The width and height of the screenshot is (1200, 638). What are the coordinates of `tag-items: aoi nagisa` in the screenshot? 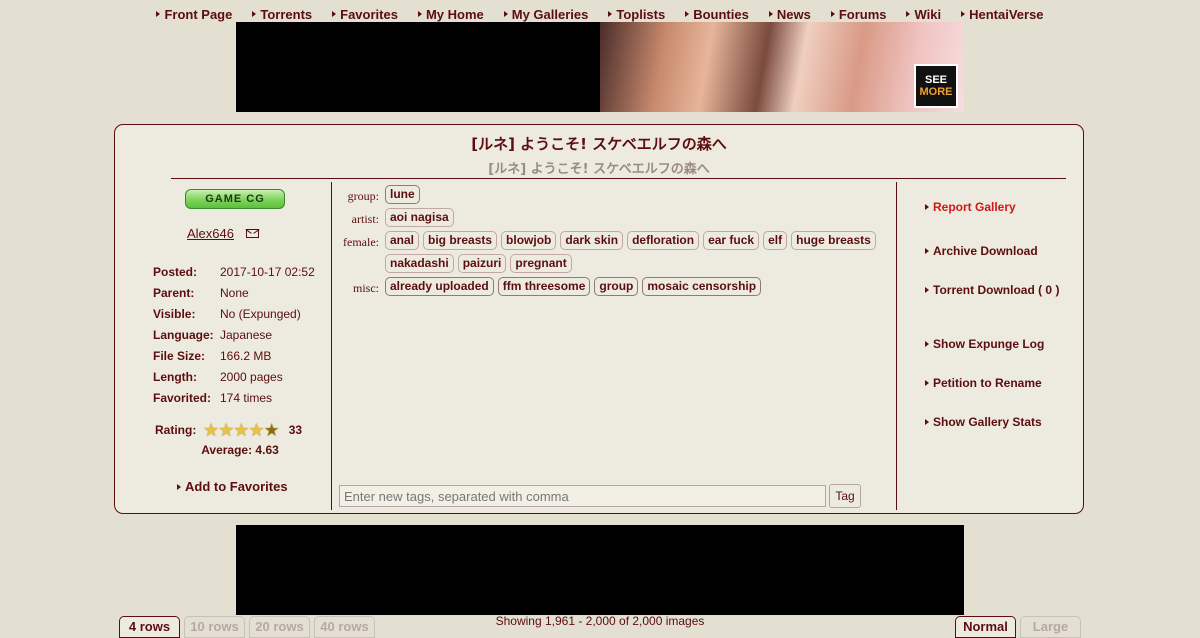 It's located at (635, 217).